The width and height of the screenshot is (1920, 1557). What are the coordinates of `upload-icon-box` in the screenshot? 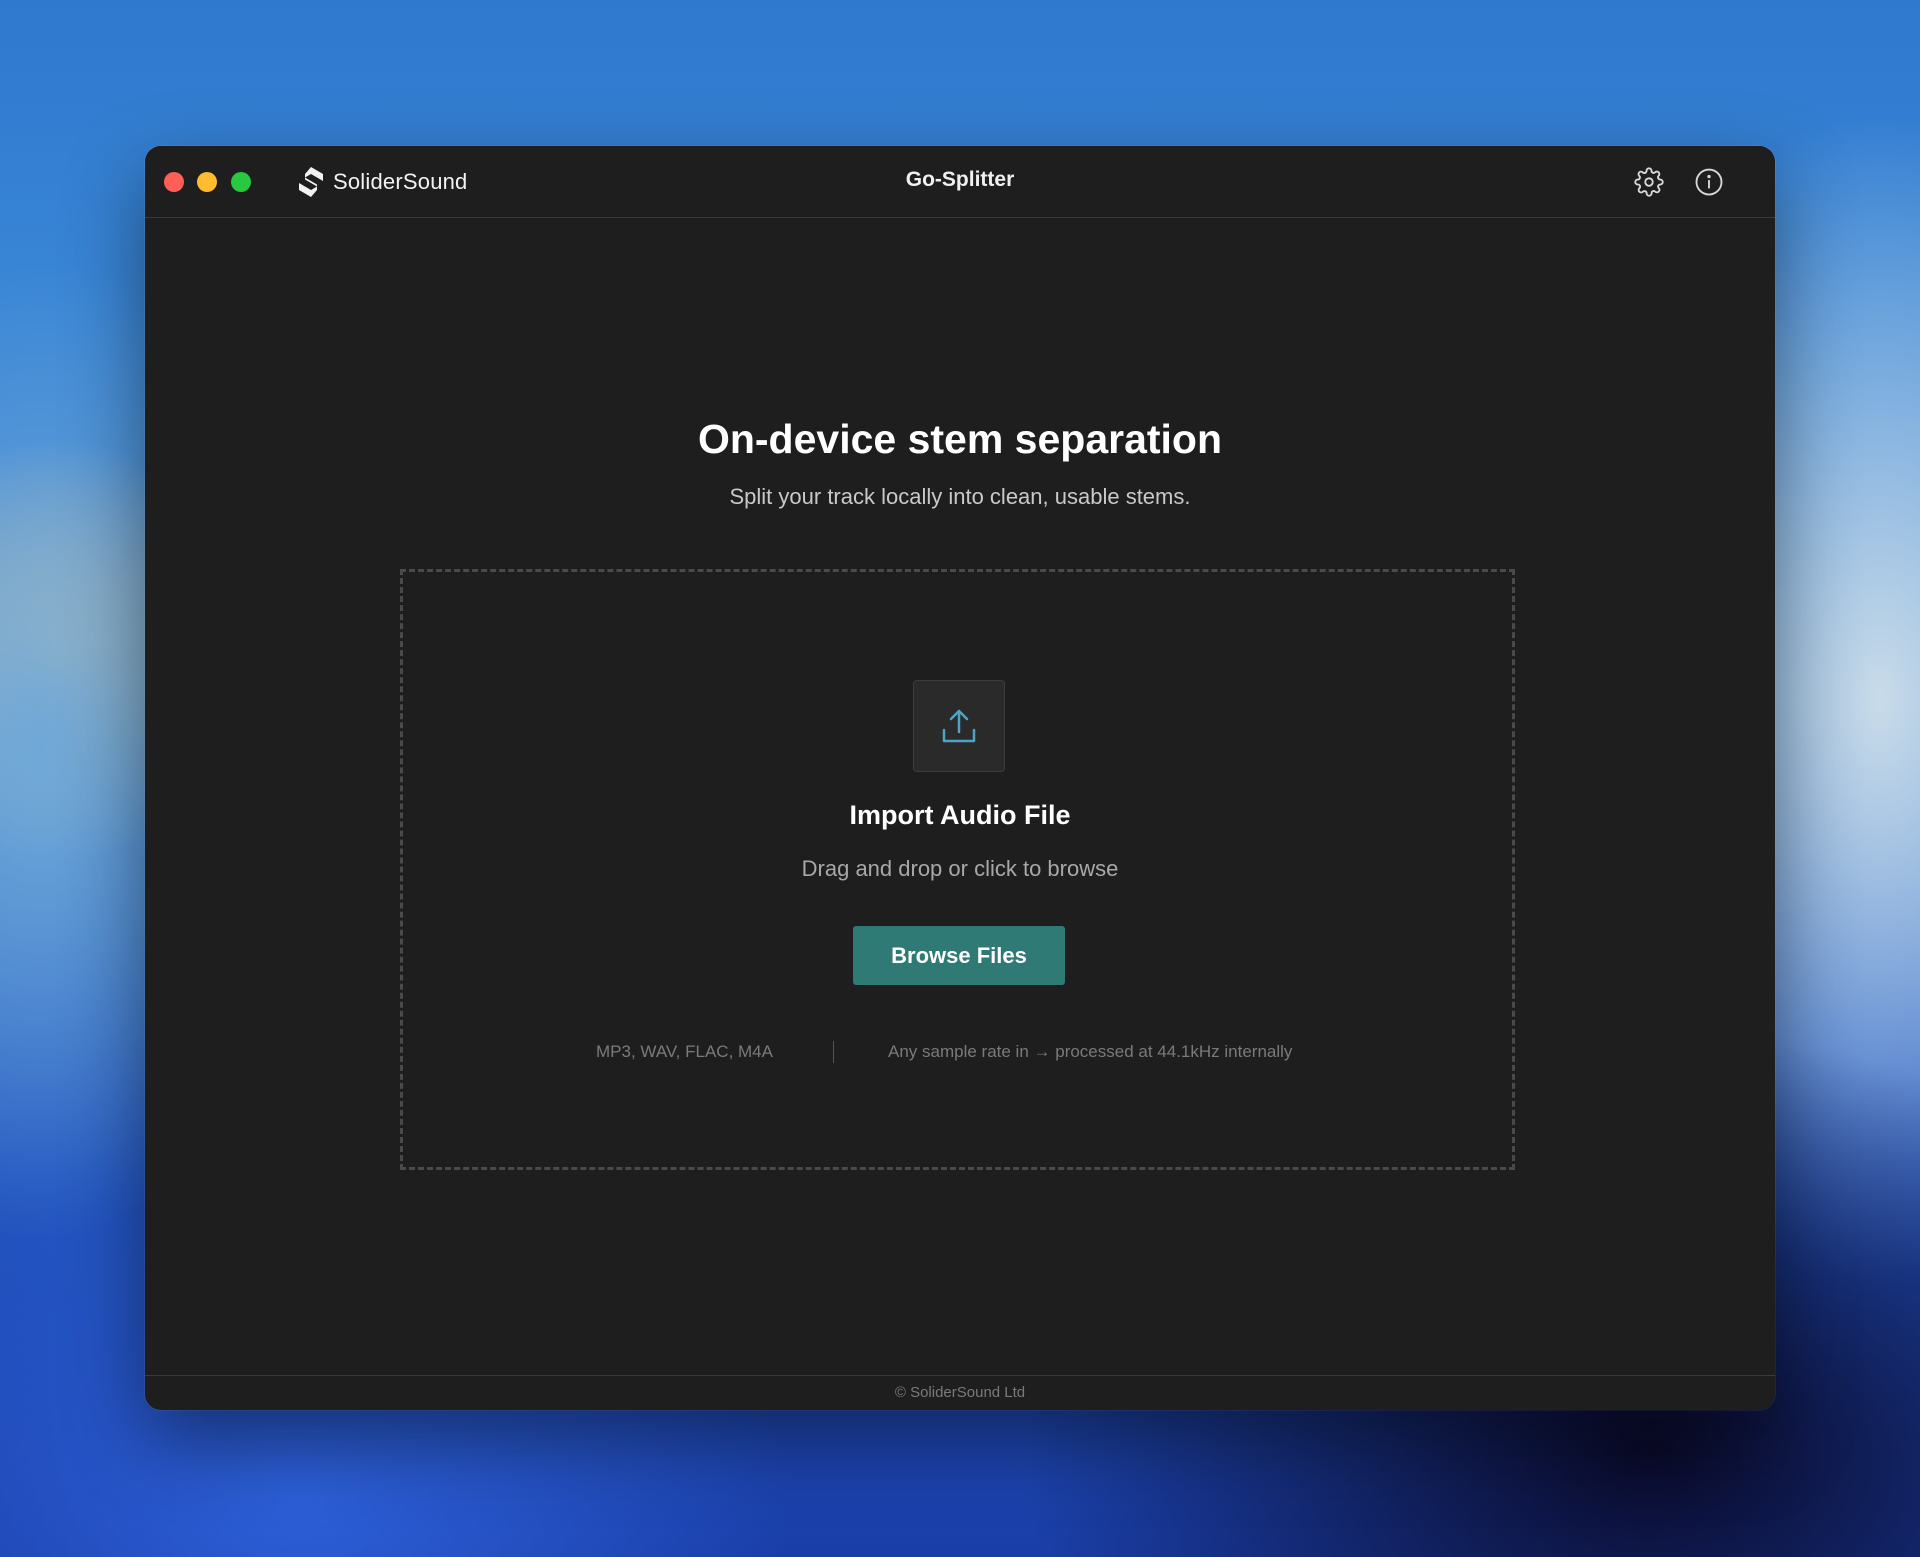 It's located at (959, 726).